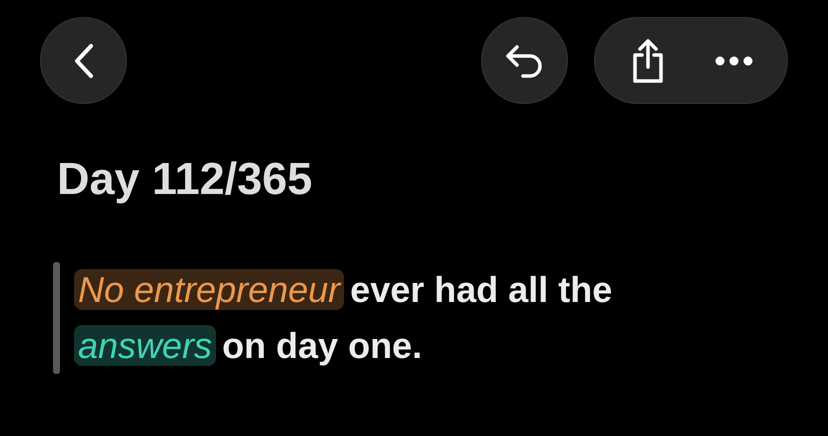  Describe the element at coordinates (734, 61) in the screenshot. I see `more-icon` at that location.